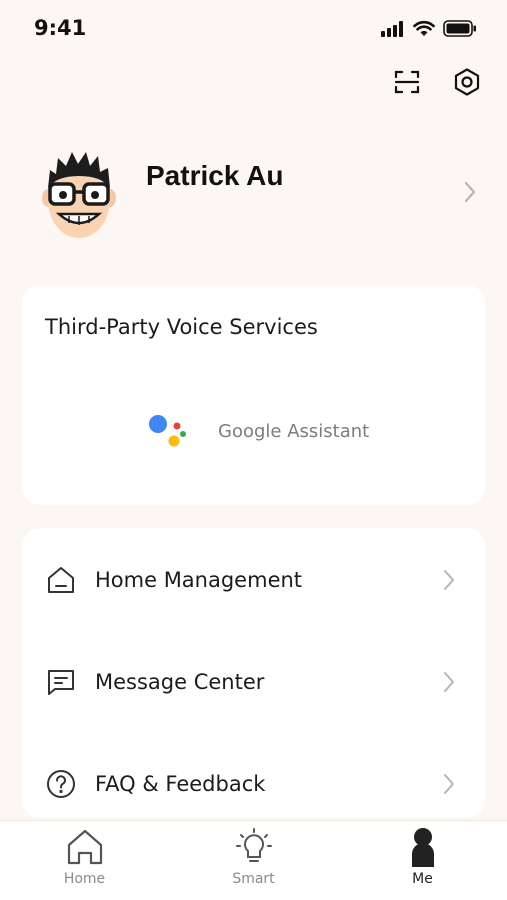 The image size is (507, 900). I want to click on avatar, so click(79, 195).